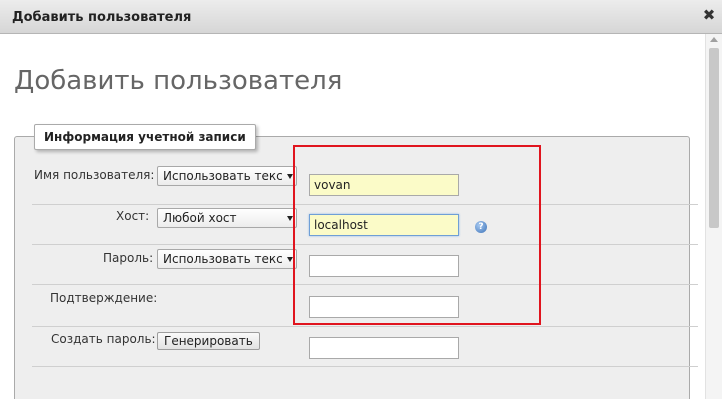 Image resolution: width=722 pixels, height=399 pixels. What do you see at coordinates (103, 339) in the screenshot?
I see `generate-password-label: Создать пароль:` at bounding box center [103, 339].